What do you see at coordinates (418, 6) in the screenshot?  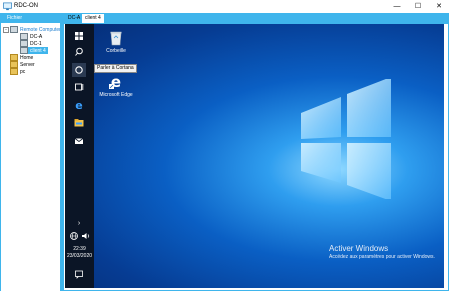 I see `maximize-button: ☐` at bounding box center [418, 6].